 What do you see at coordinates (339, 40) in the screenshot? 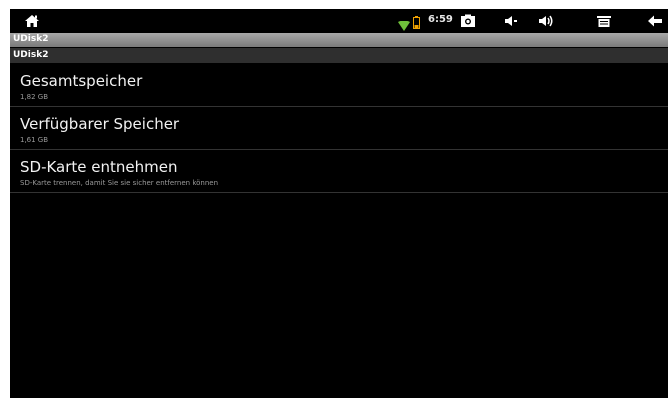
I see `title-bar: UDisk2` at bounding box center [339, 40].